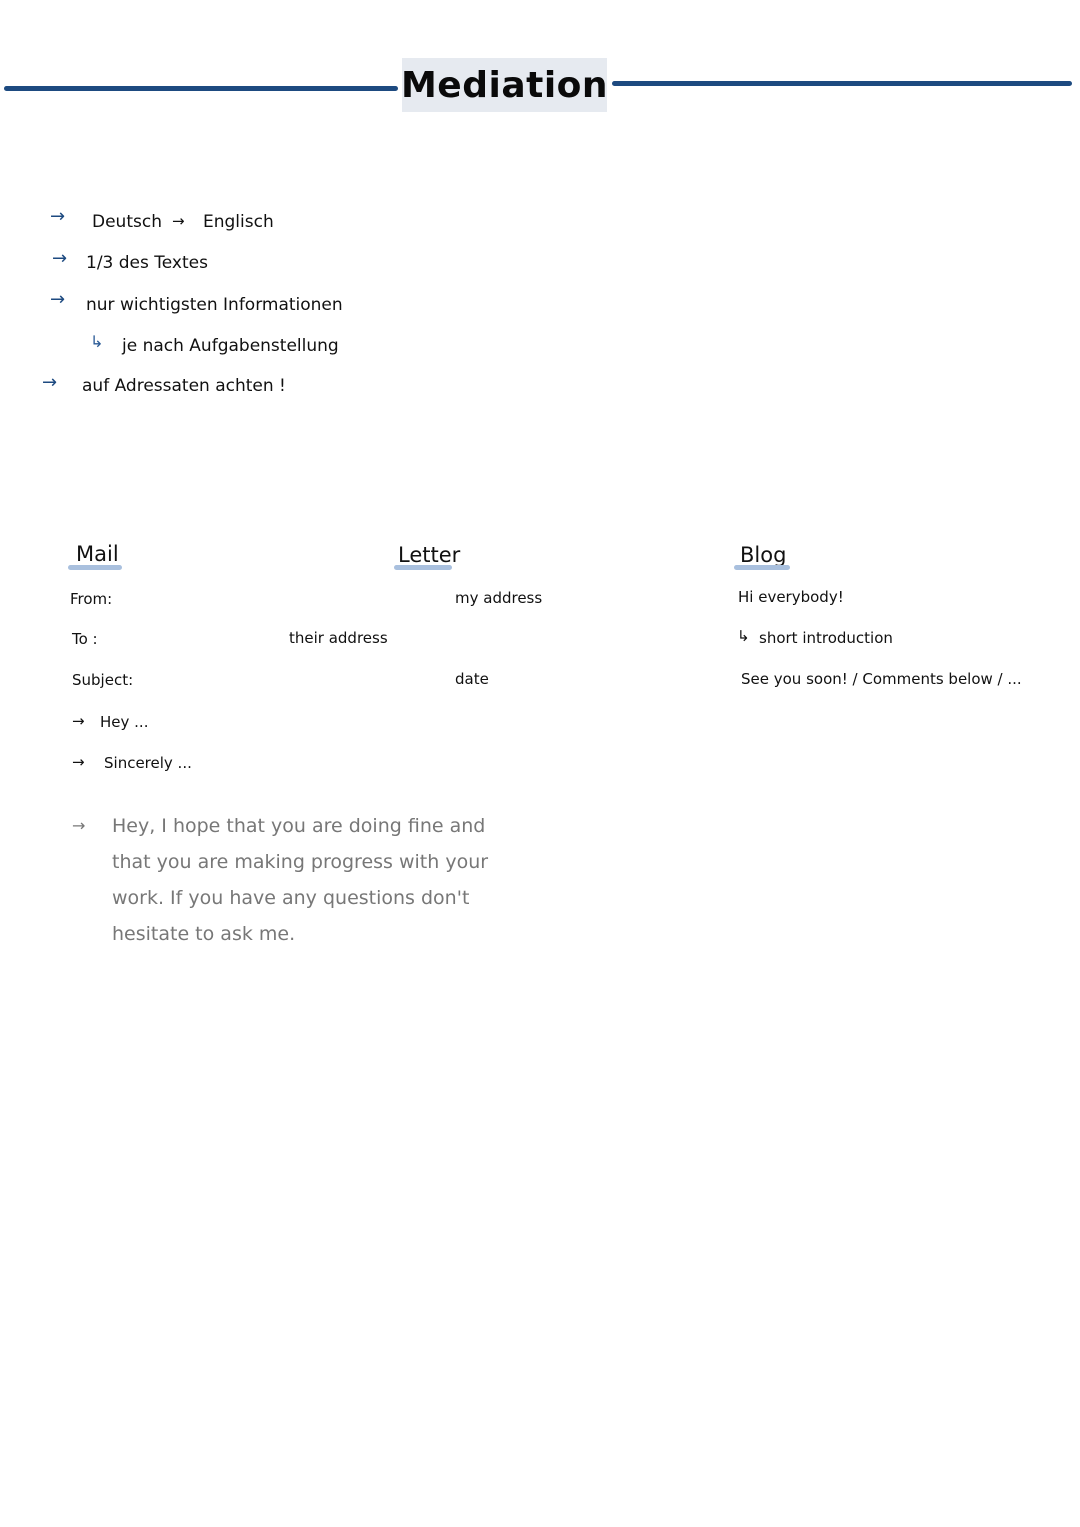 Image resolution: width=1080 pixels, height=1527 pixels. Describe the element at coordinates (127, 222) in the screenshot. I see `bullet-text: Deutsch` at that location.